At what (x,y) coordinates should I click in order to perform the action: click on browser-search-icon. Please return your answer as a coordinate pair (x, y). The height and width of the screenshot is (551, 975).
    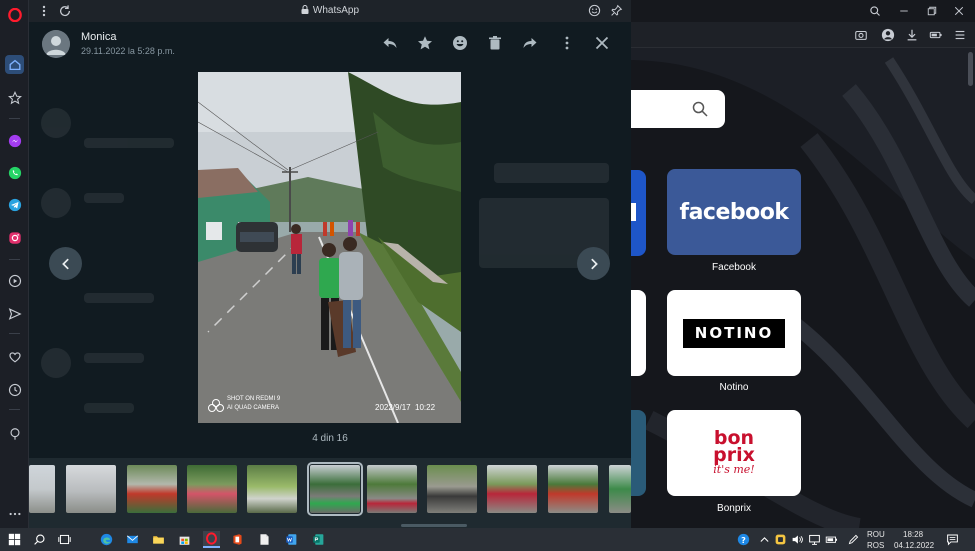
    Looking at the image, I should click on (875, 11).